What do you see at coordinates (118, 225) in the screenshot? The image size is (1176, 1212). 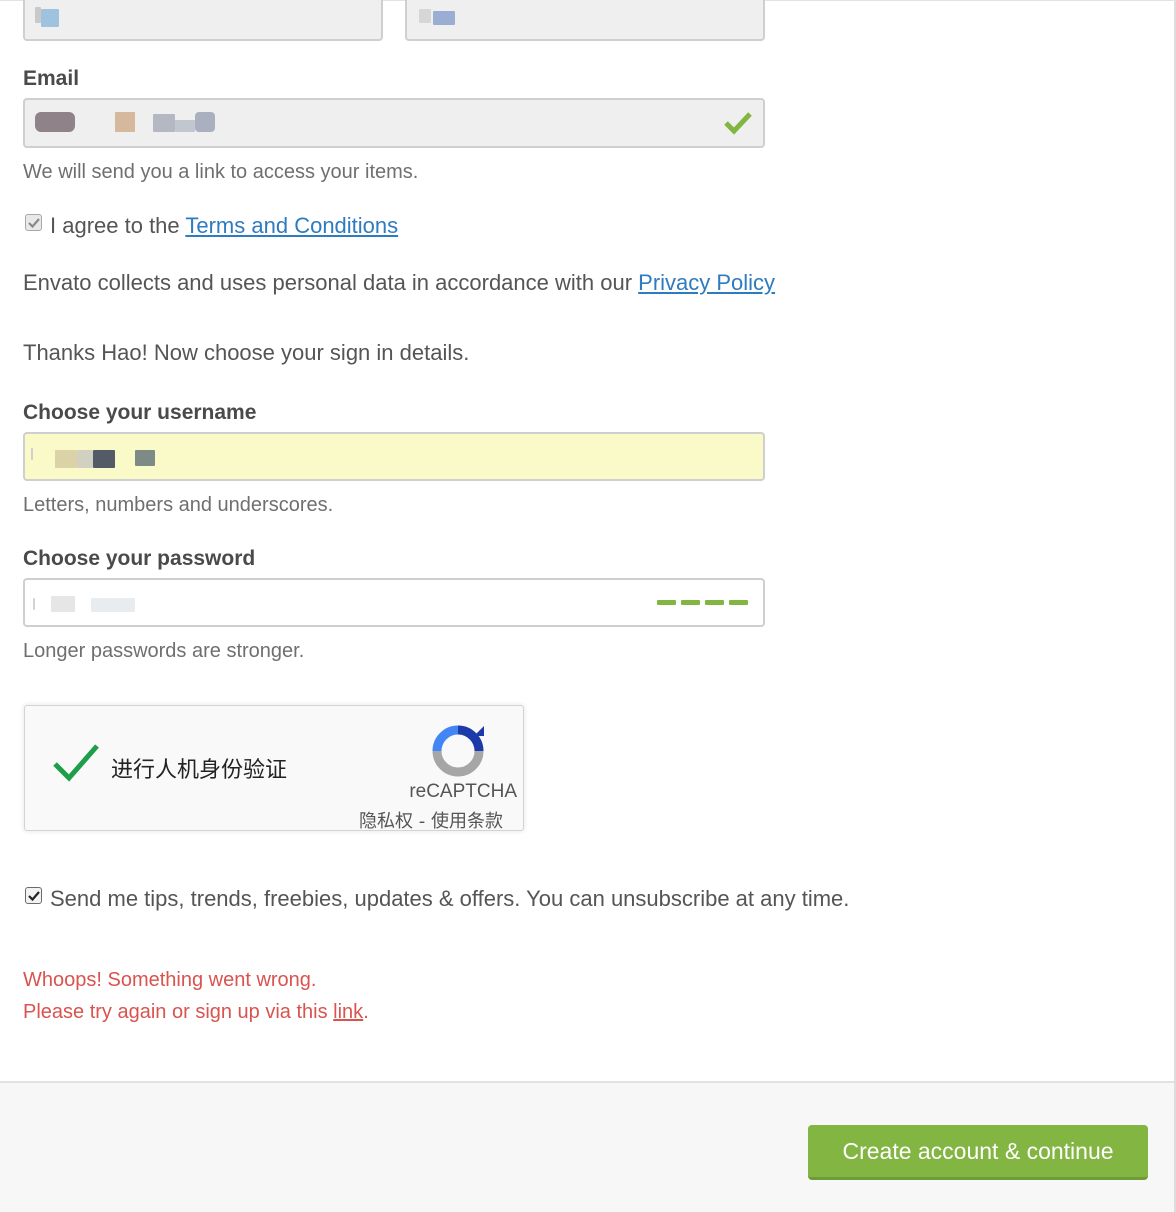 I see `terms-prefix: I agree to the` at bounding box center [118, 225].